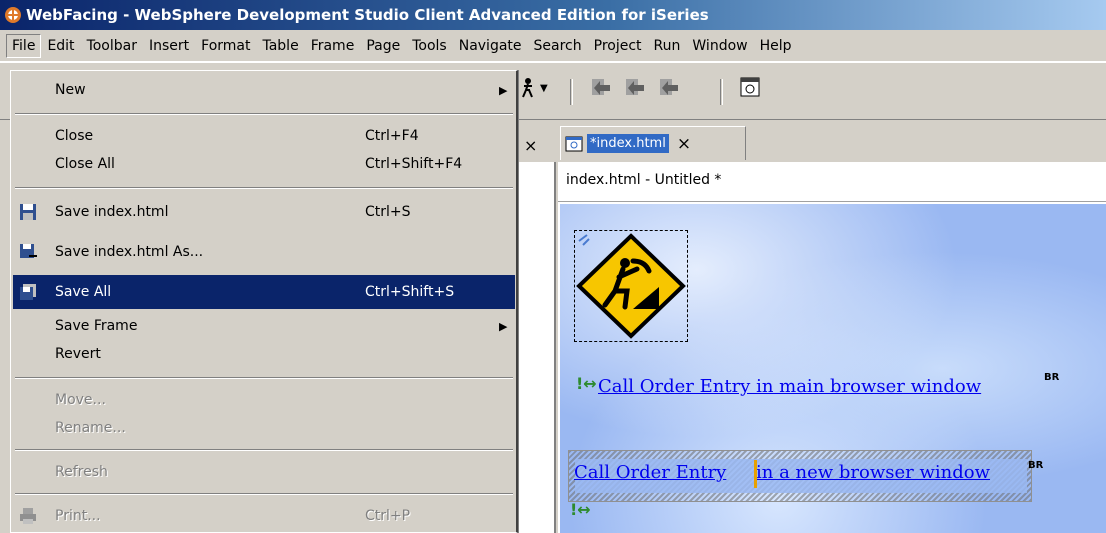 Image resolution: width=1106 pixels, height=533 pixels. Describe the element at coordinates (264, 90) in the screenshot. I see `menu-item-new: New ▶` at that location.